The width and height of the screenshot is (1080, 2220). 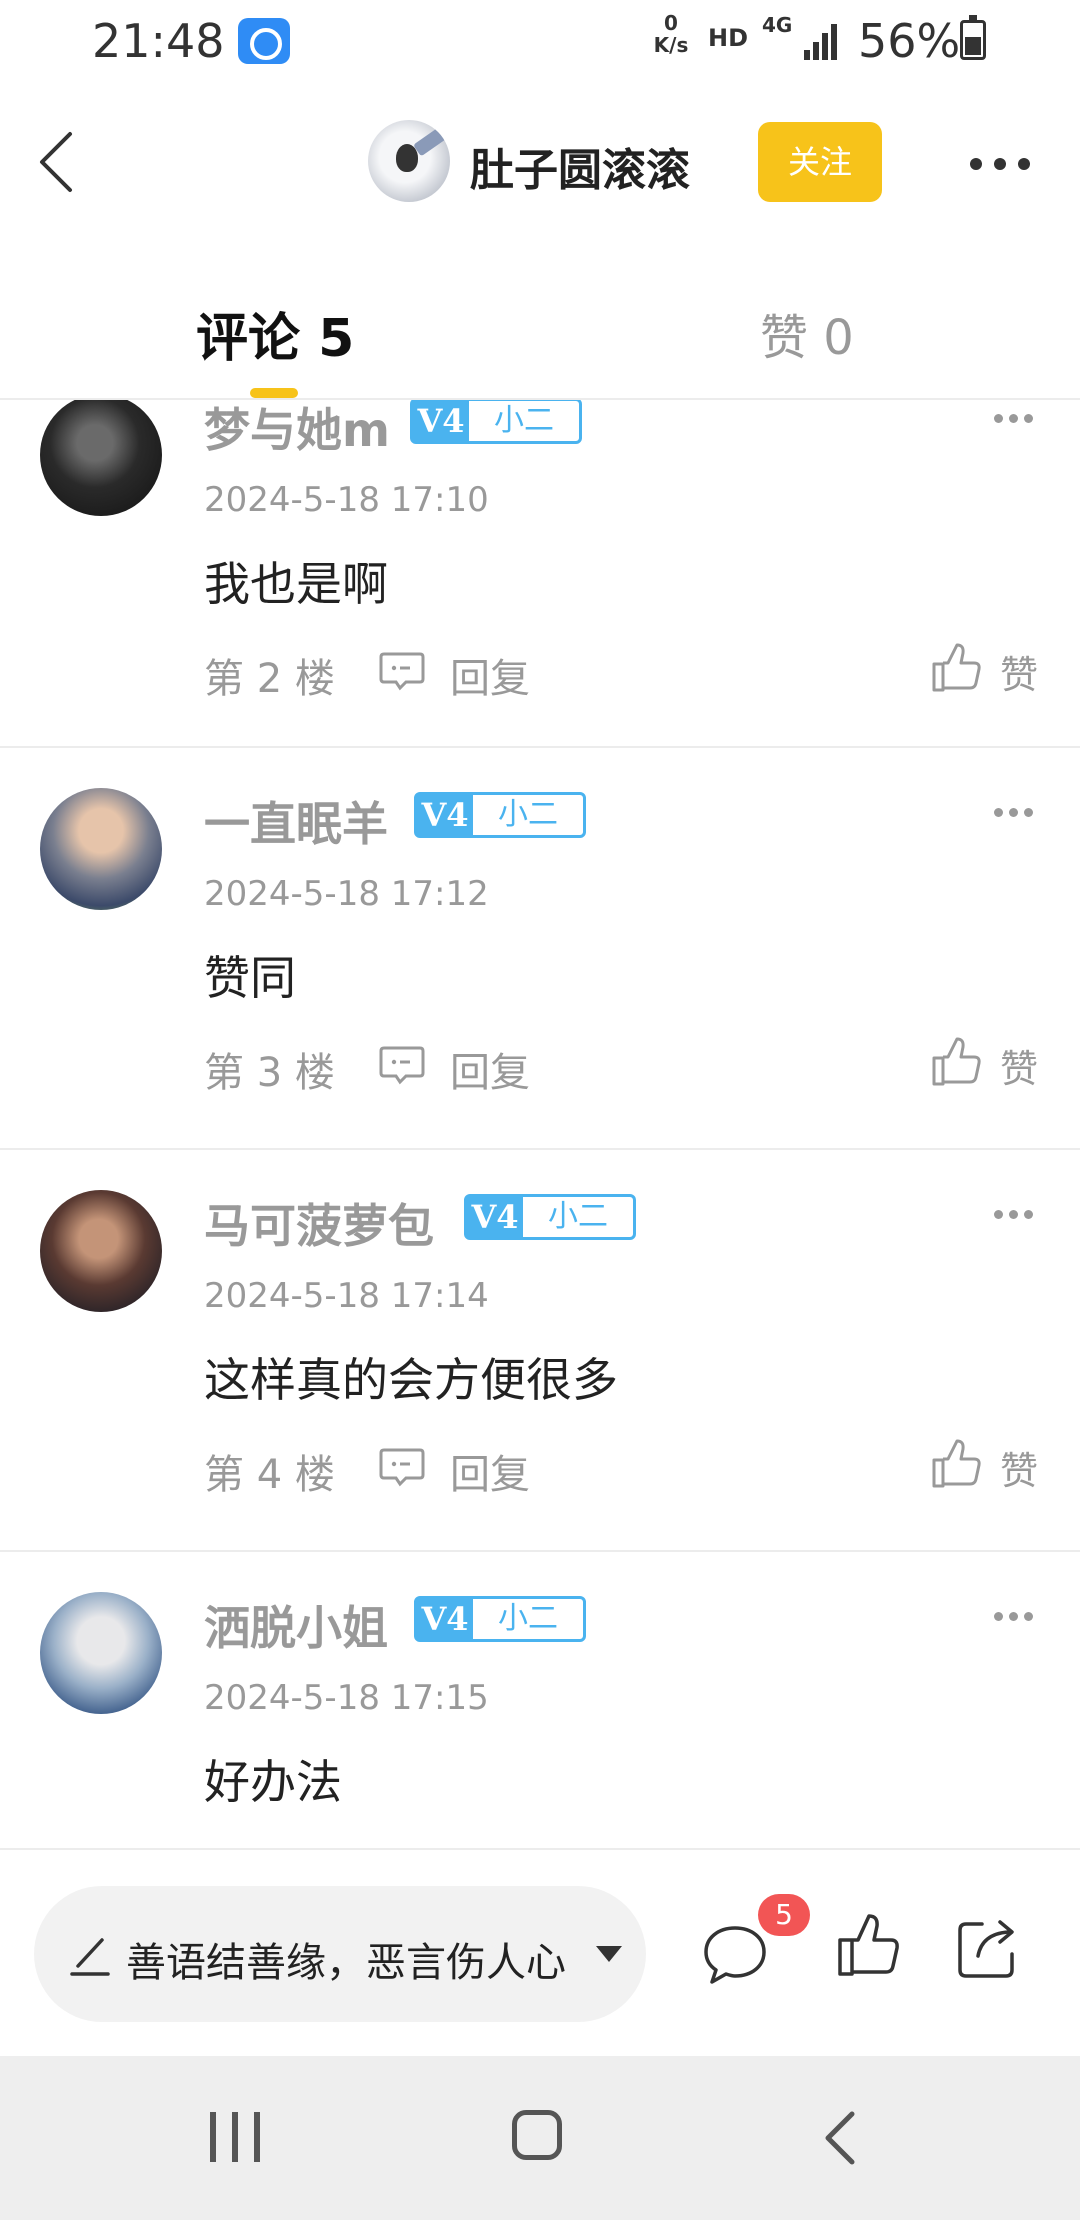 What do you see at coordinates (671, 45) in the screenshot?
I see `network-speed-unit: K/s` at bounding box center [671, 45].